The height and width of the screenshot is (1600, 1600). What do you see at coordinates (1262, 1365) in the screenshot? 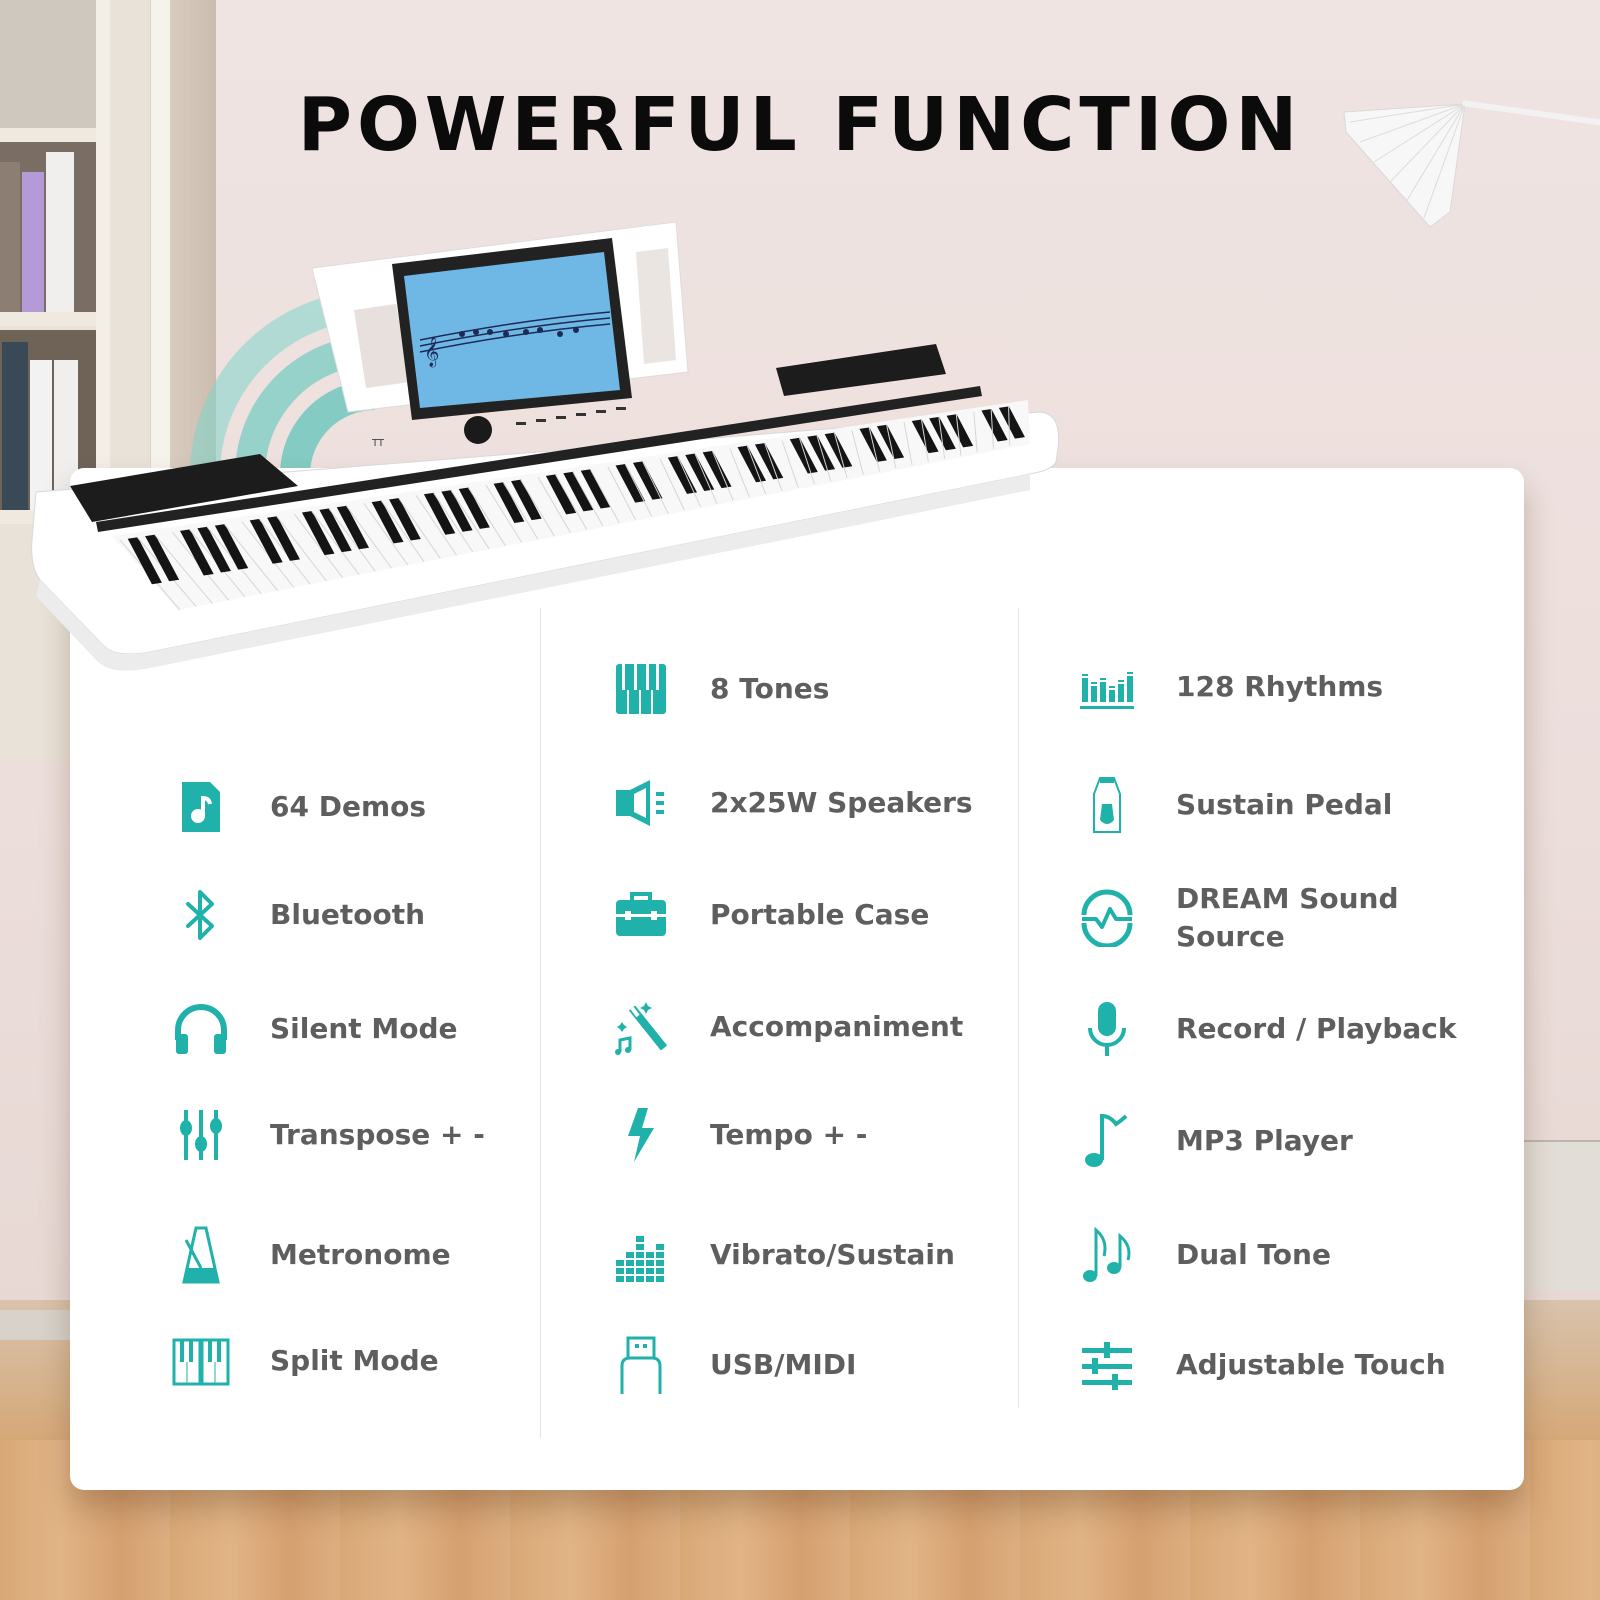
I see `feature-adjustable-touch: Adjustable Touch` at bounding box center [1262, 1365].